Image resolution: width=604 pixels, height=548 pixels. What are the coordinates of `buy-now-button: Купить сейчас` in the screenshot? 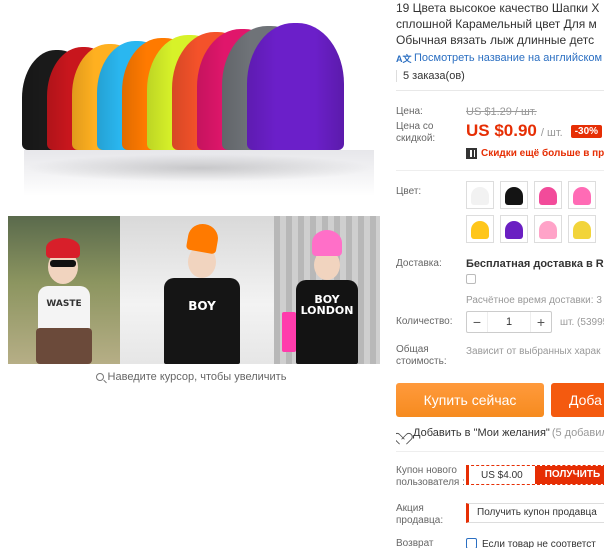 It's located at (470, 400).